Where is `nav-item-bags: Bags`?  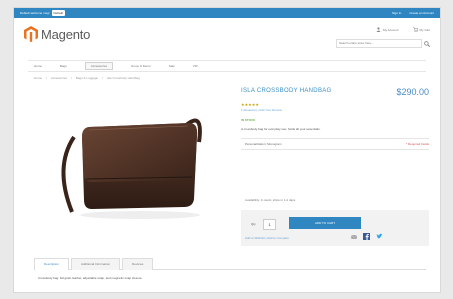
nav-item-bags: Bags is located at coordinates (63, 66).